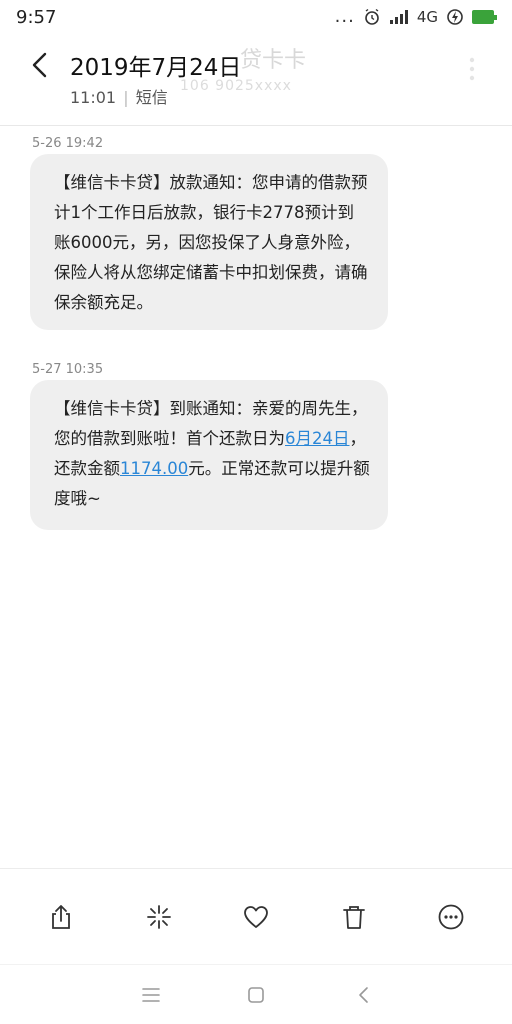 This screenshot has width=512, height=1024. I want to click on favorite-button, so click(256, 917).